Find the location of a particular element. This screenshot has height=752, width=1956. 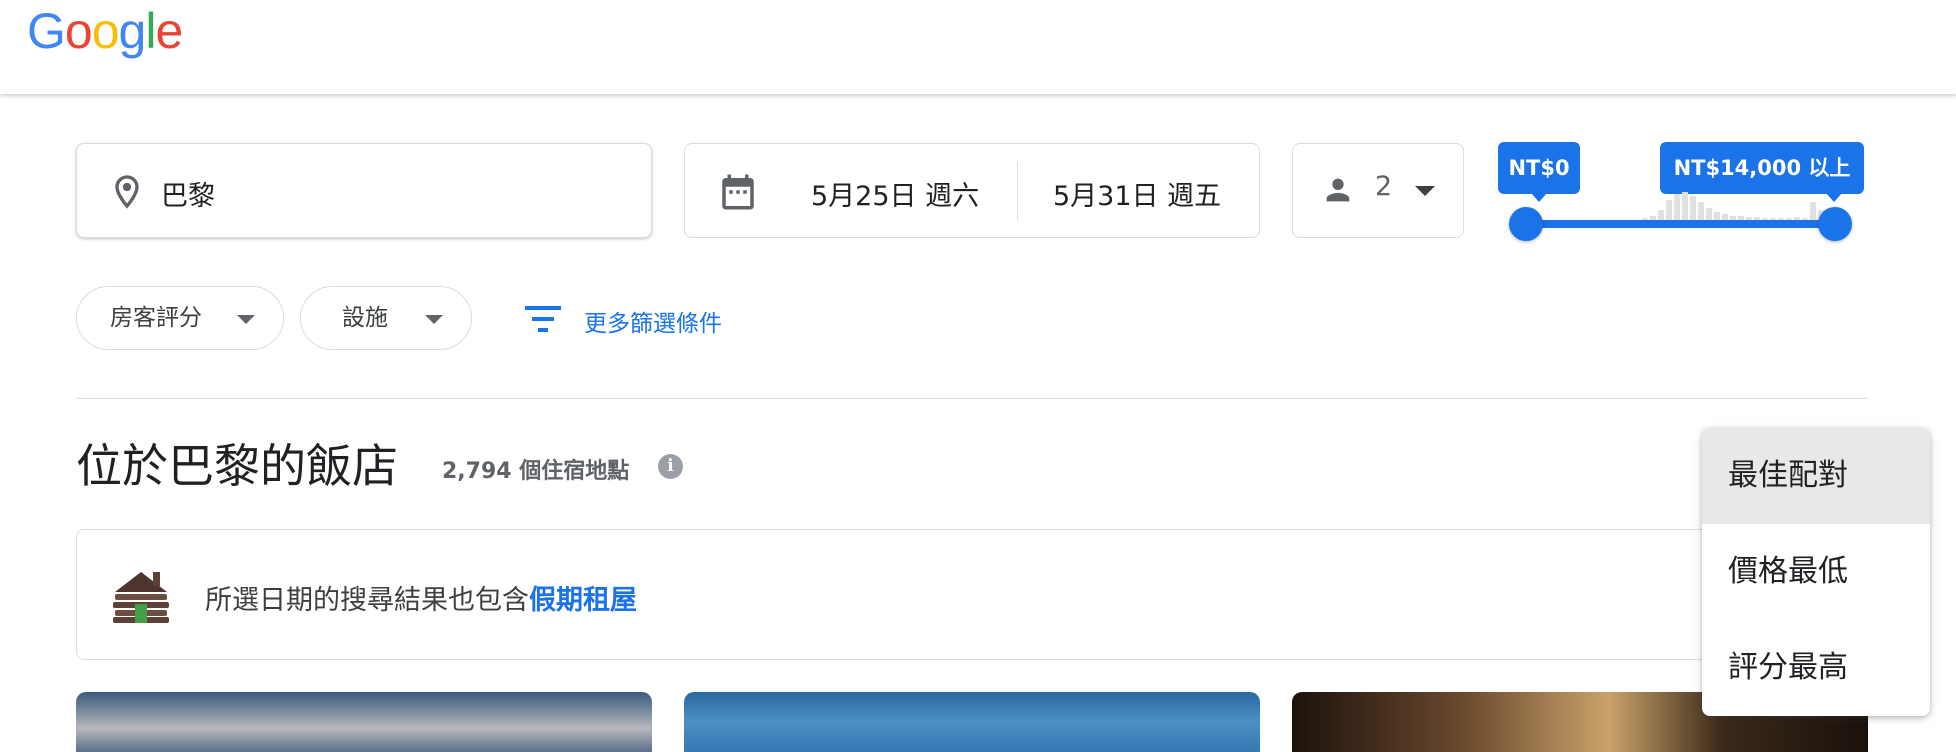

price-histogram is located at coordinates (1733, 207).